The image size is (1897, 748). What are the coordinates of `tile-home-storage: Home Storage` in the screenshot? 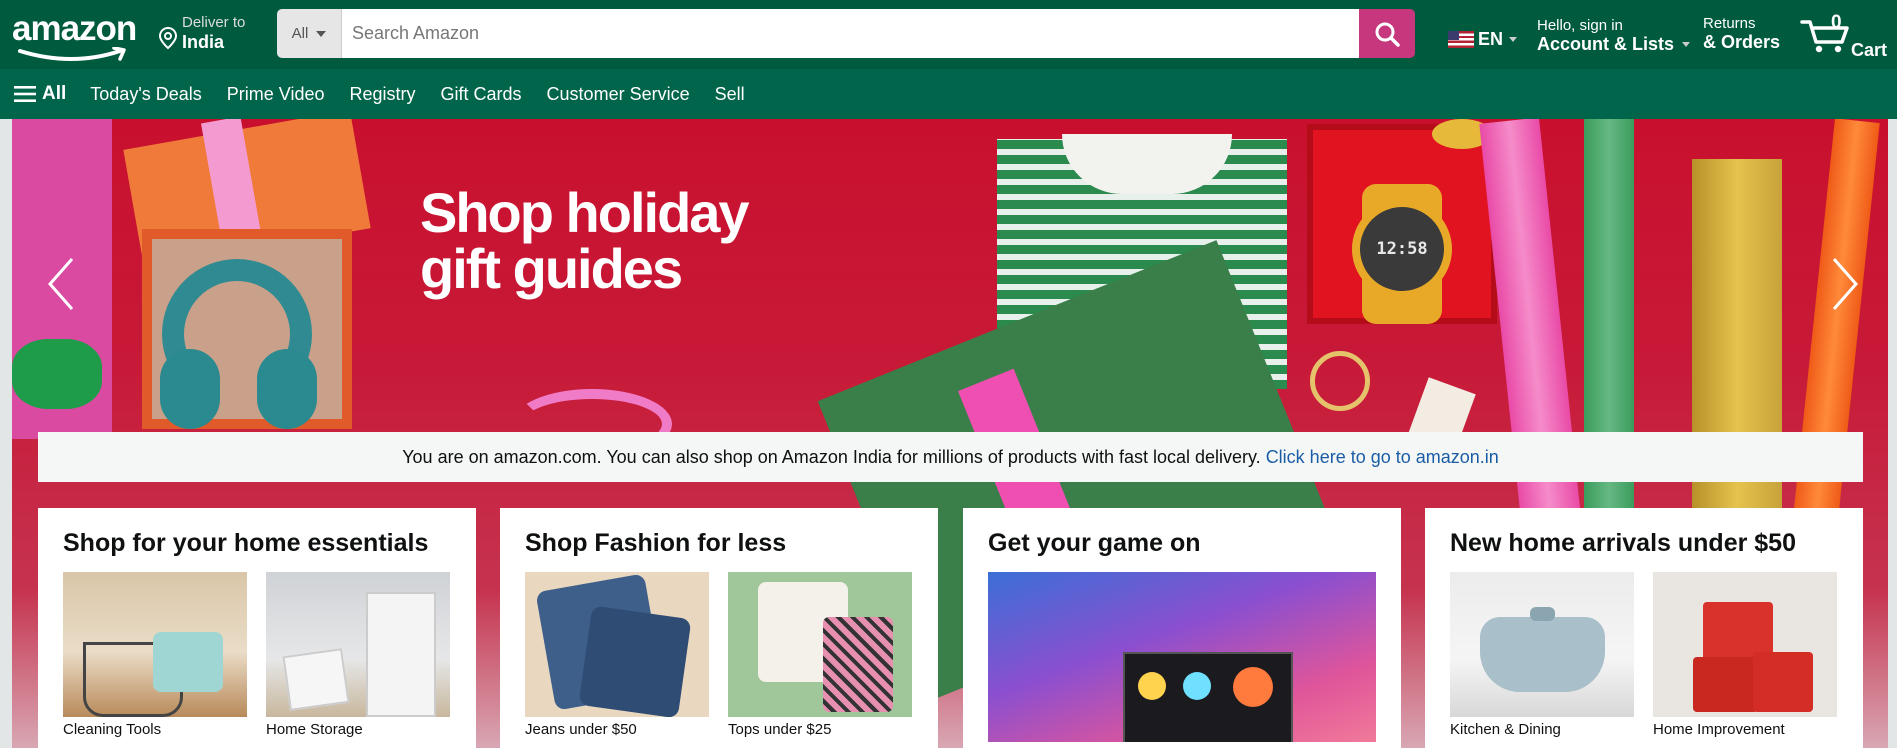 It's located at (358, 655).